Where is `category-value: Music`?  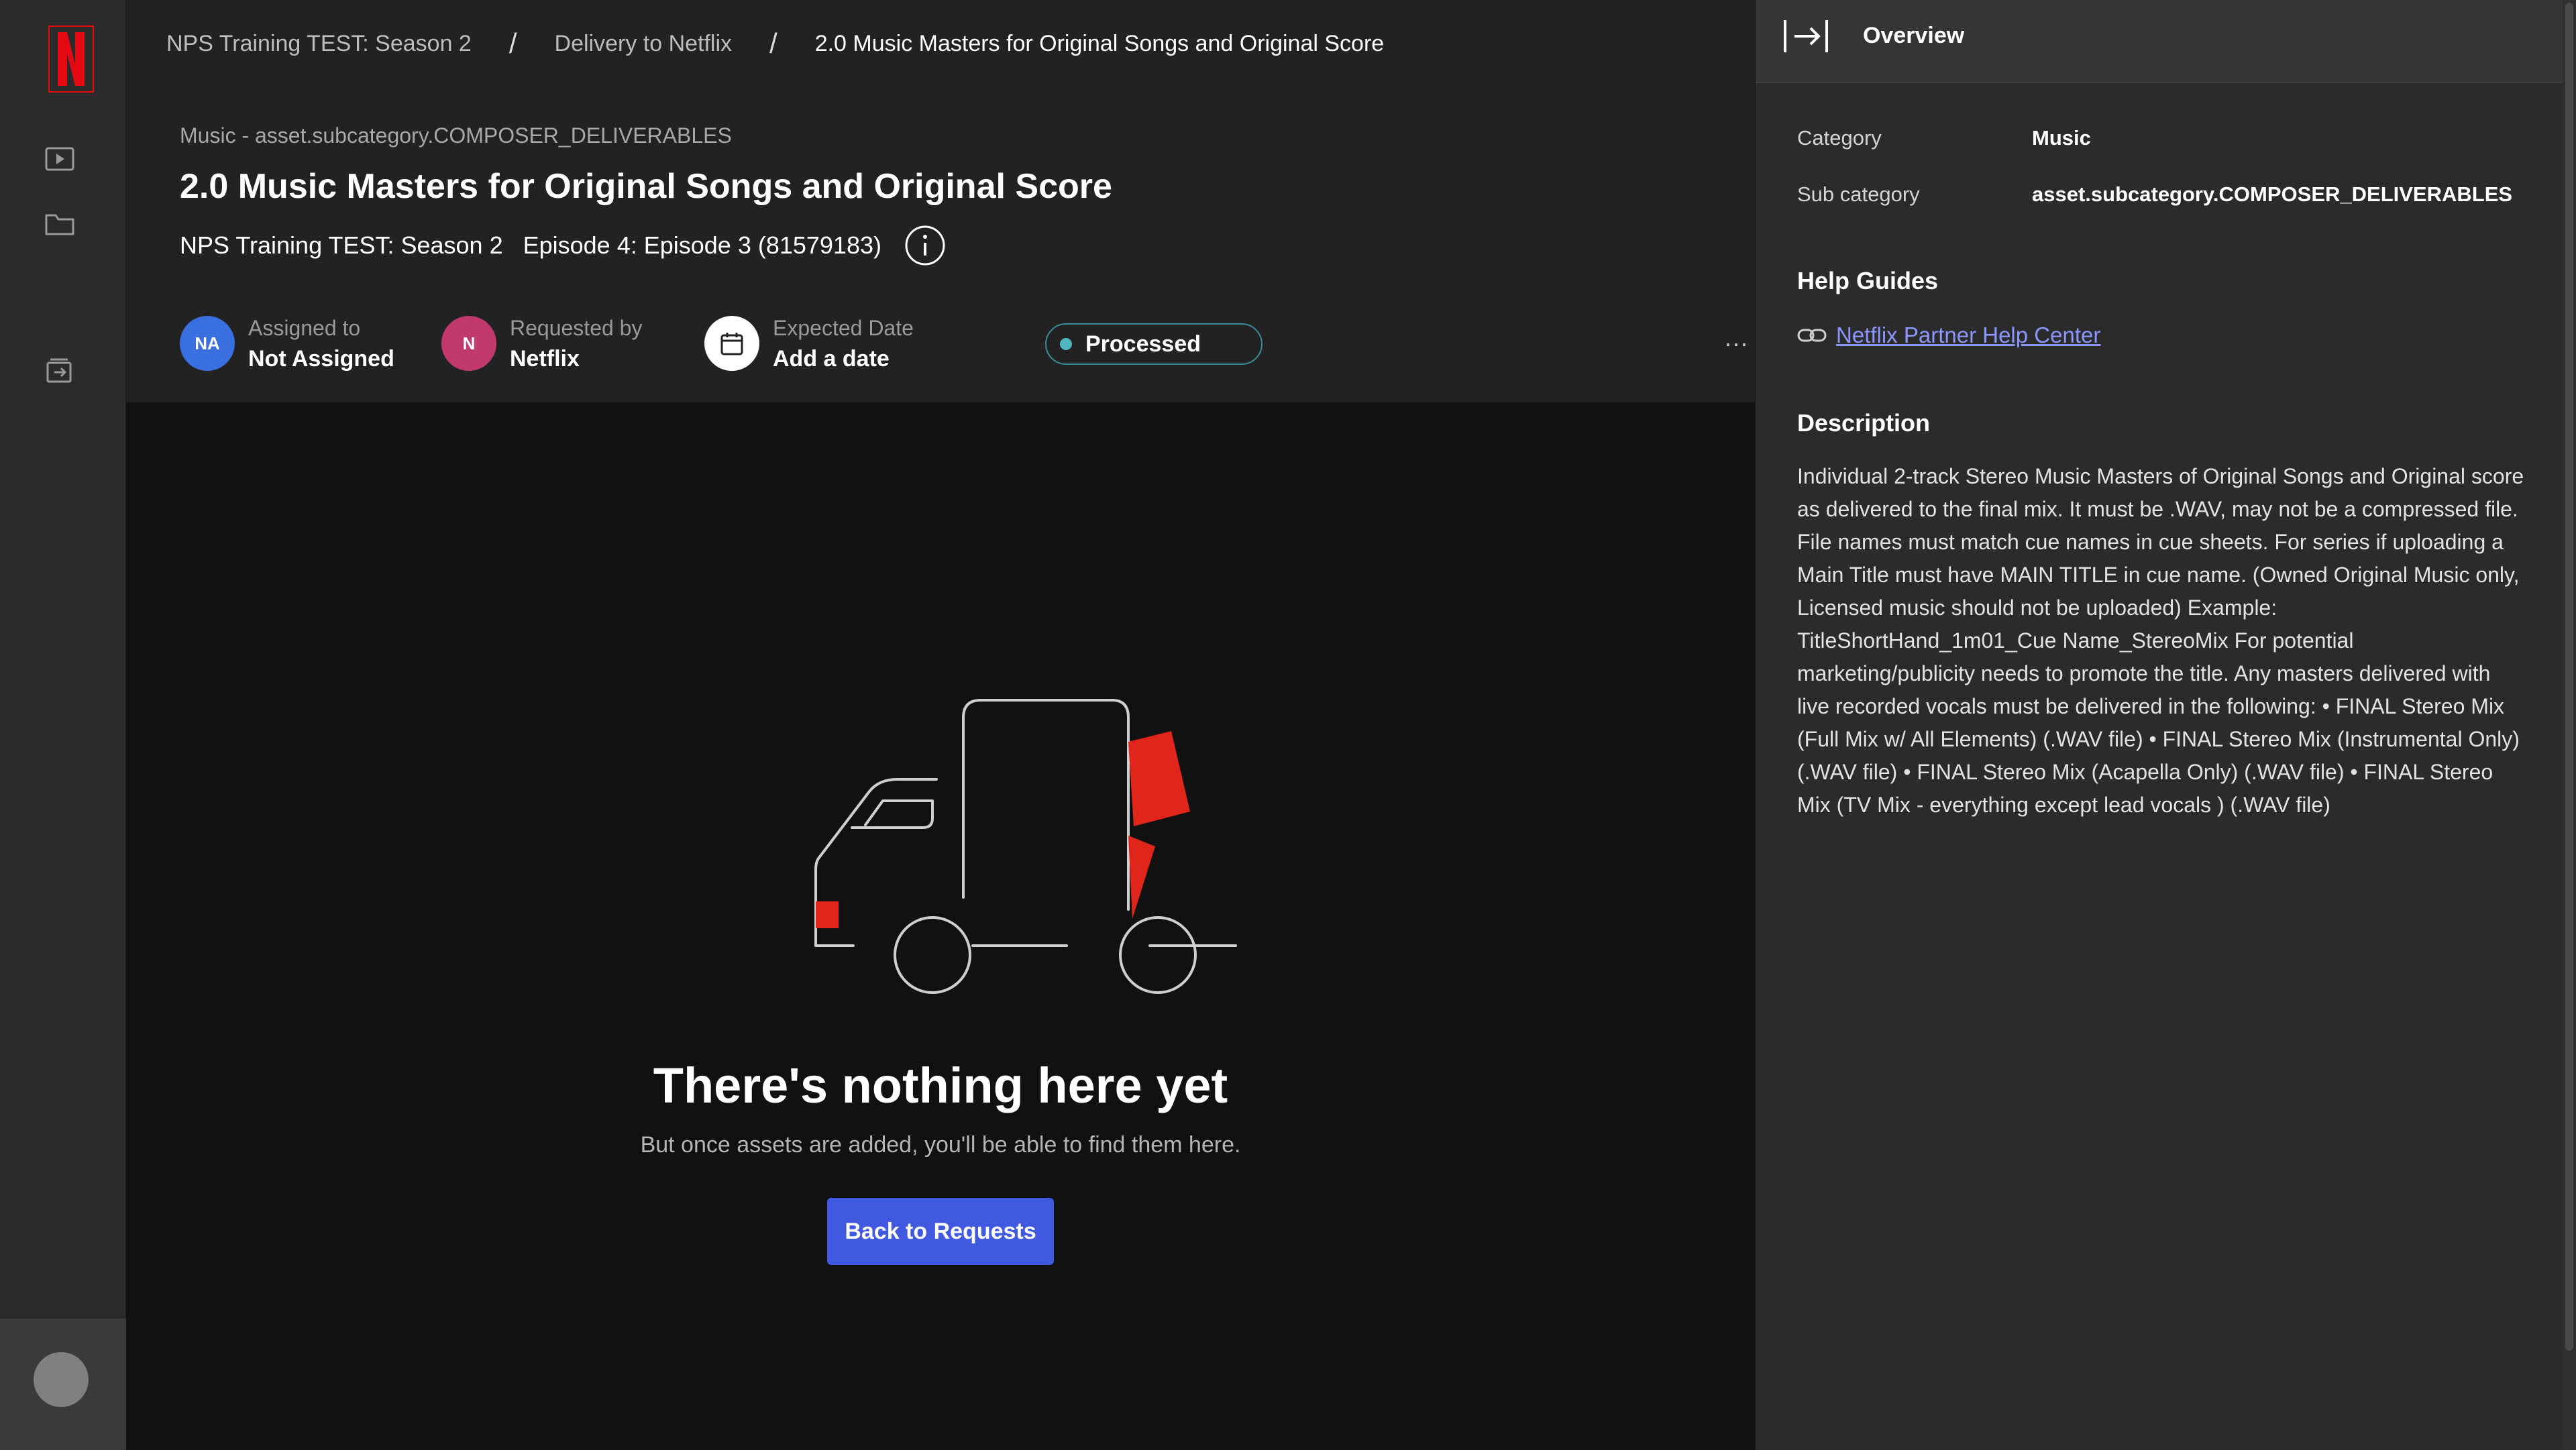 category-value: Music is located at coordinates (2061, 138).